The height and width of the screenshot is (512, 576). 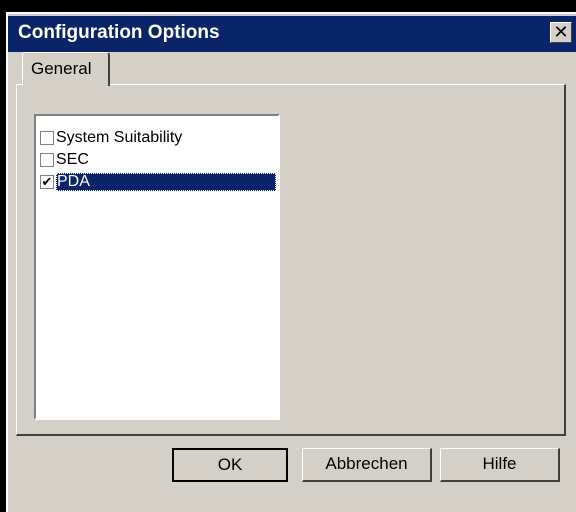 I want to click on tab-general-label: General, so click(x=61, y=68).